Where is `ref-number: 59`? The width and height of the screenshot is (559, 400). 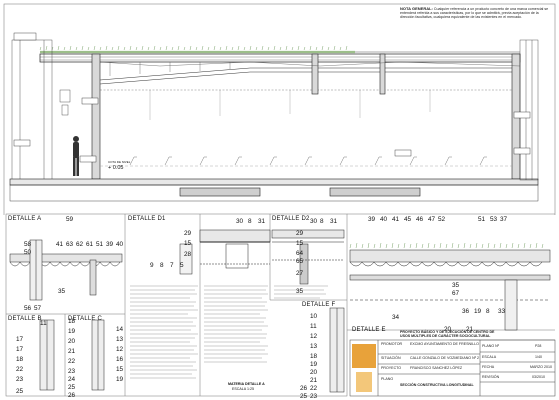
ref-number: 59 is located at coordinates (70, 219).